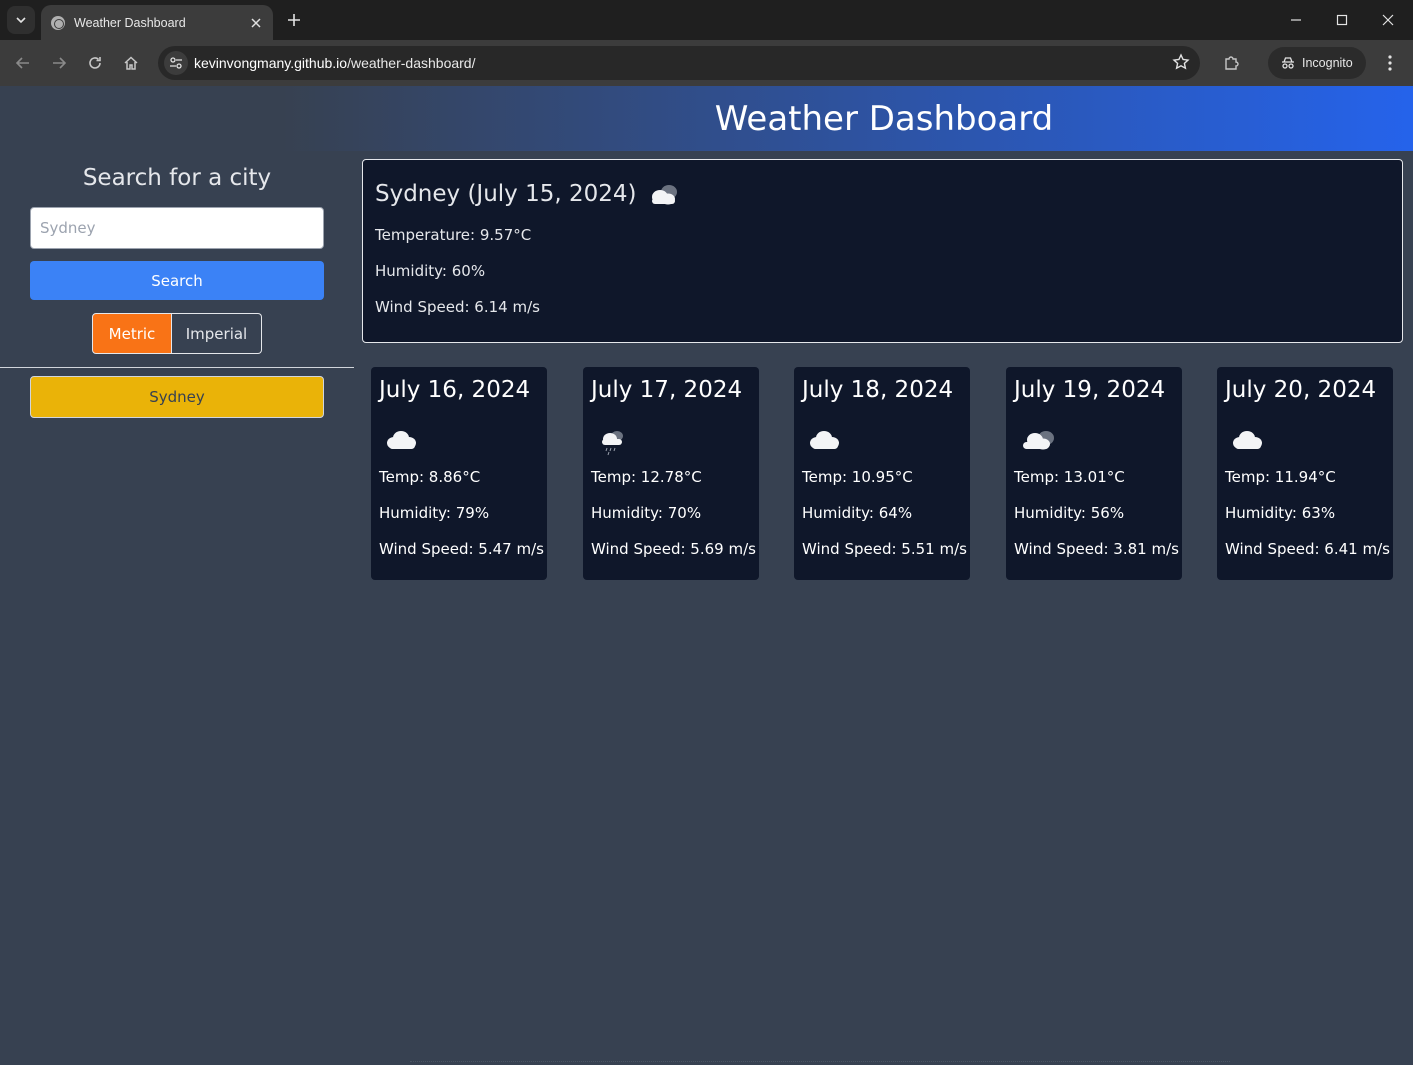  I want to click on reload-button, so click(95, 63).